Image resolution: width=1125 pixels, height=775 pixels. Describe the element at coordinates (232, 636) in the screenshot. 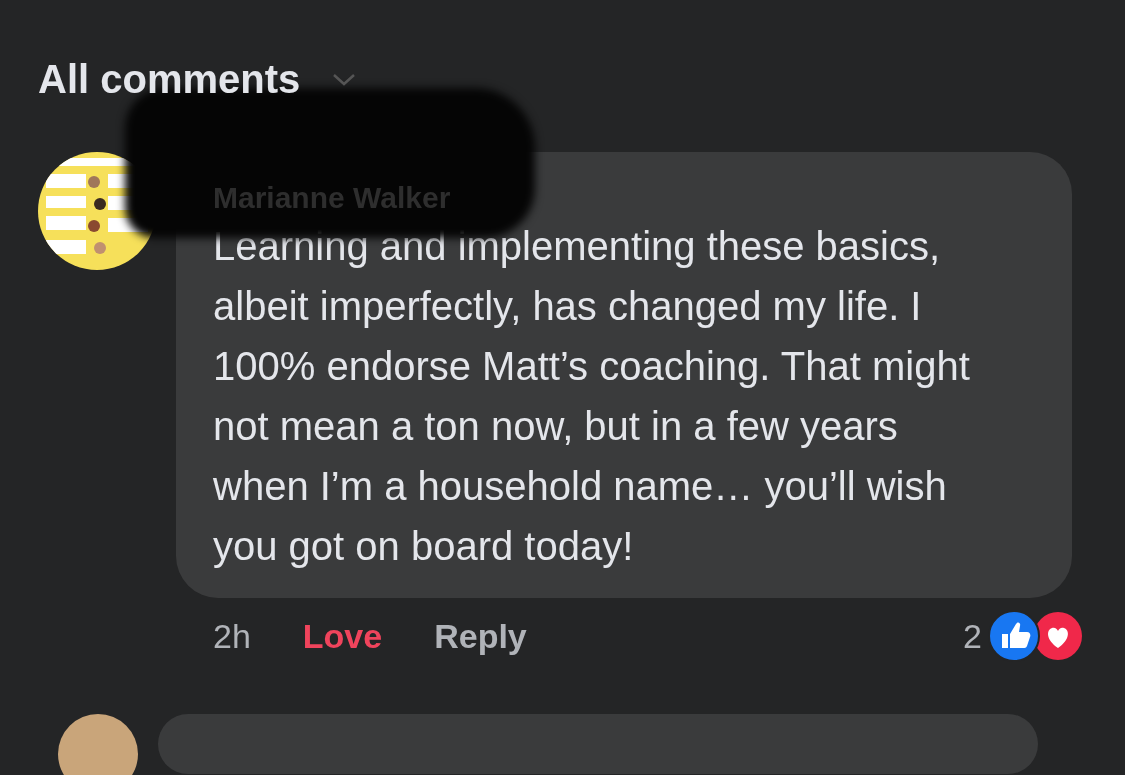

I see `timestamp: 2h` at that location.